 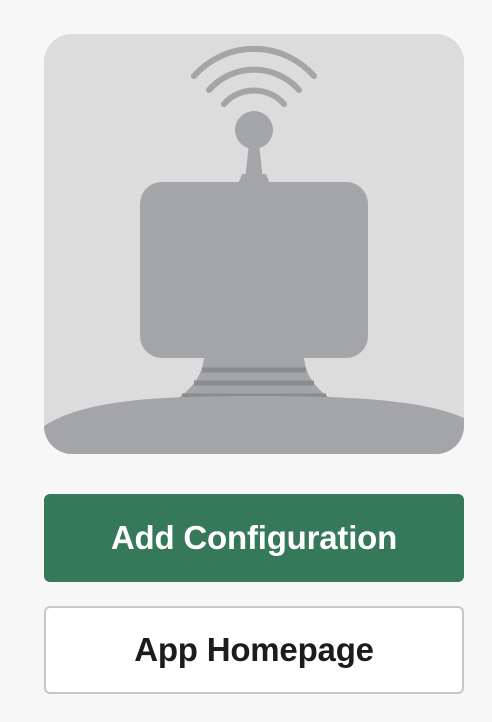 What do you see at coordinates (254, 130) in the screenshot?
I see `antenna-ball` at bounding box center [254, 130].